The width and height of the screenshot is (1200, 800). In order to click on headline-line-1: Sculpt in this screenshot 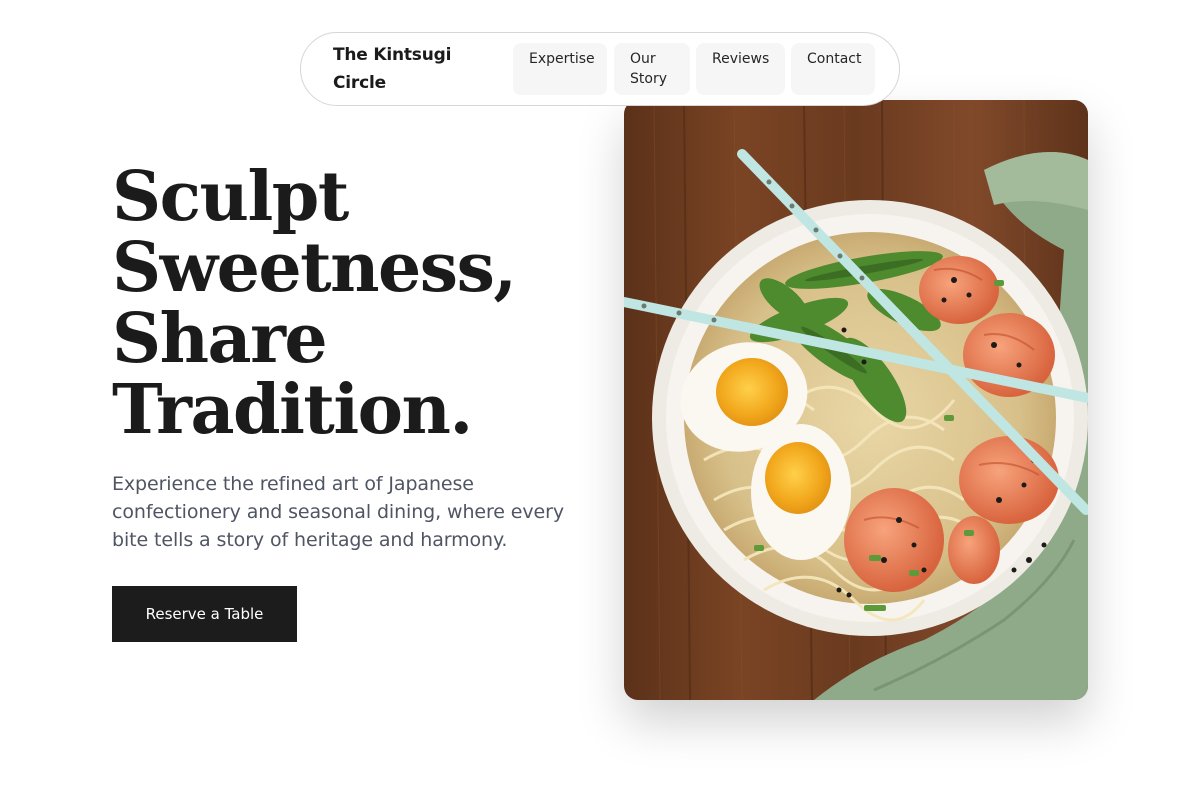, I will do `click(230, 197)`.